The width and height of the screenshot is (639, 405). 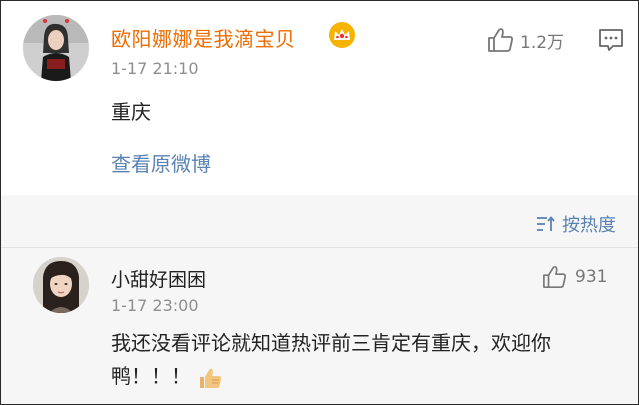 I want to click on comment-text: 重庆, so click(x=131, y=112).